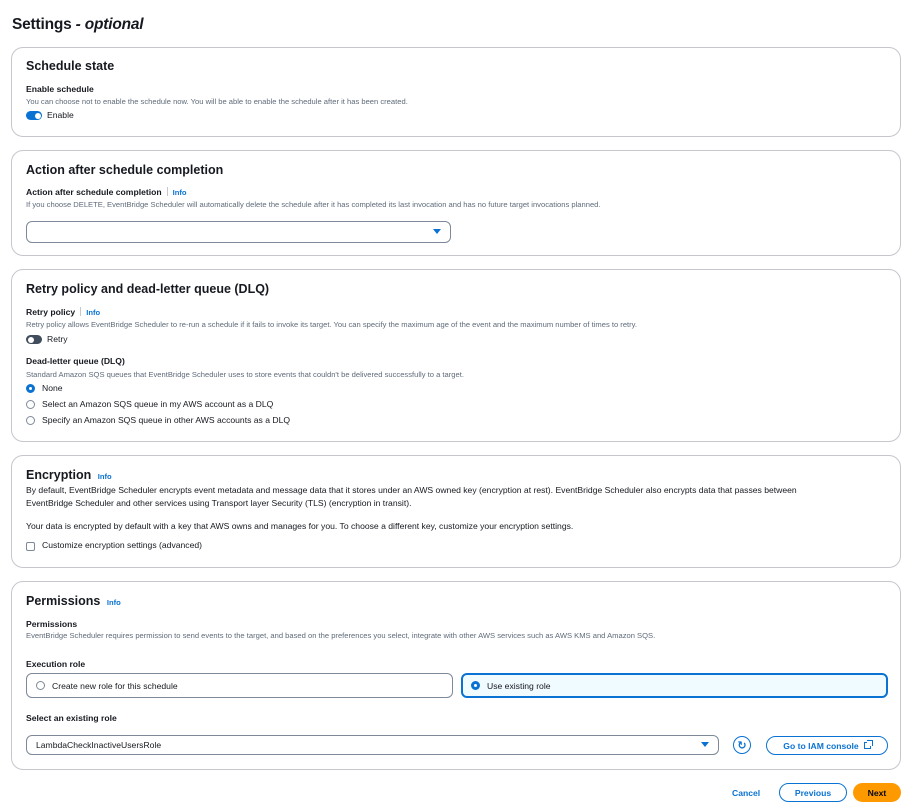  What do you see at coordinates (51, 312) in the screenshot?
I see `retry-label-text: Retry policy` at bounding box center [51, 312].